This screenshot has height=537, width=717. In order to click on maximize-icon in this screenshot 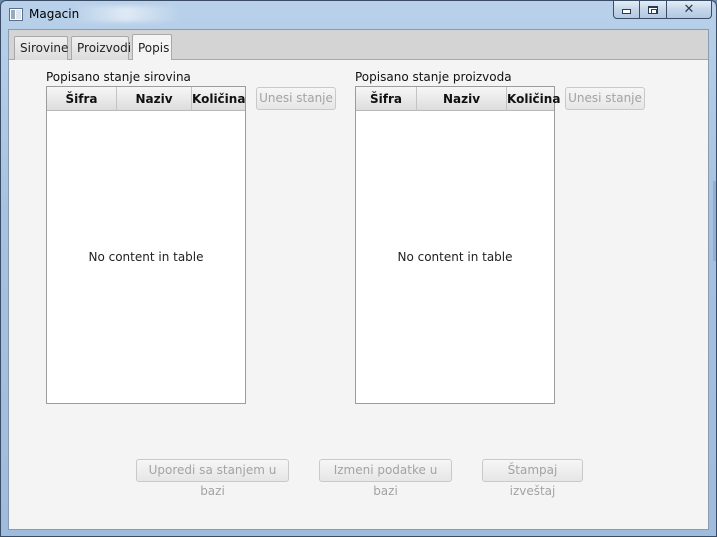, I will do `click(653, 9)`.